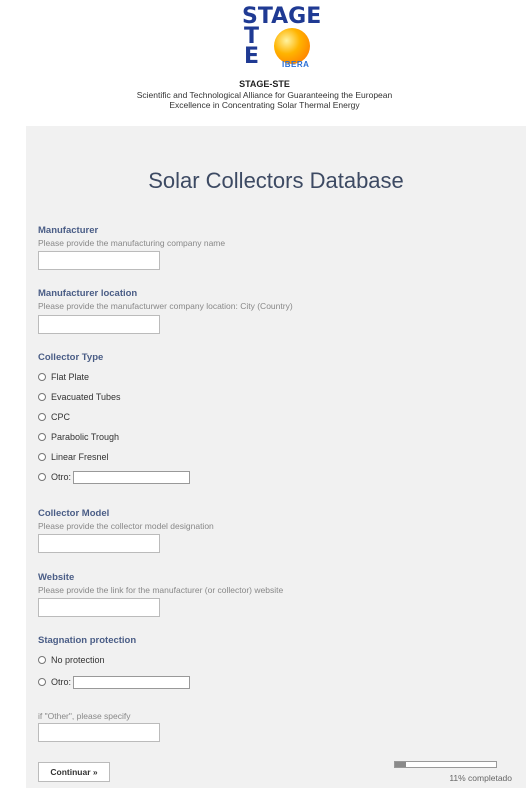  I want to click on other-specify-help: if "Other", please specify, so click(84, 716).